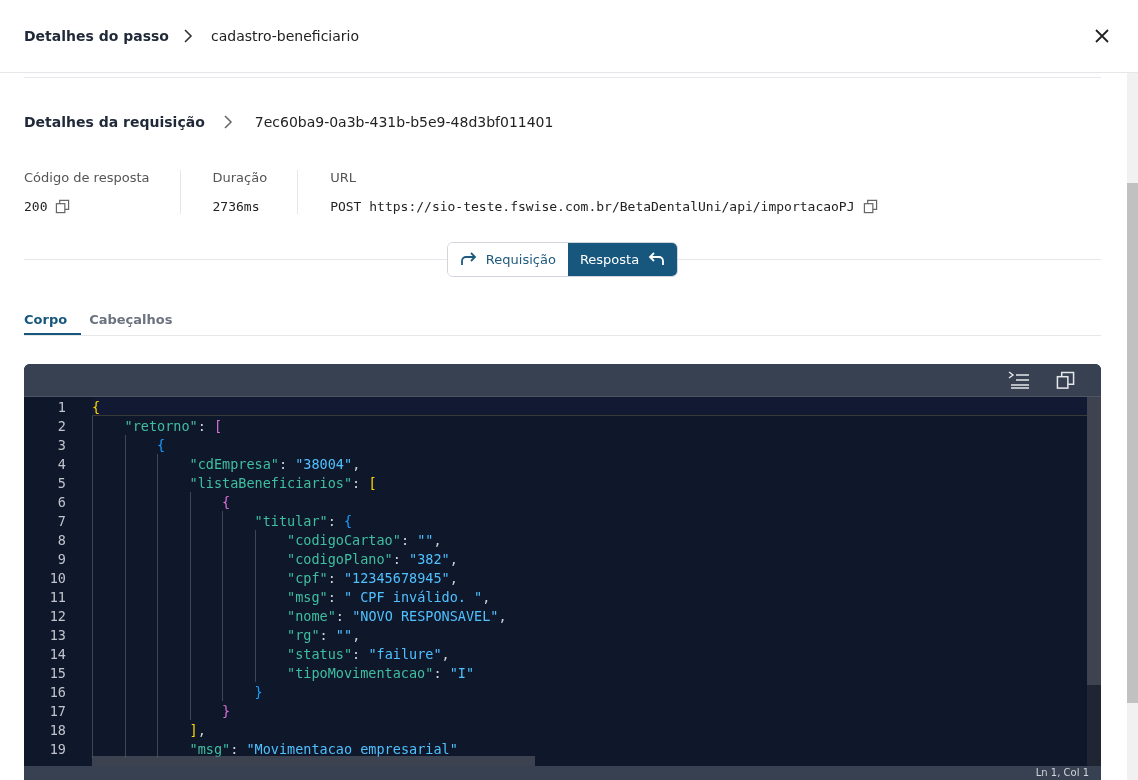  Describe the element at coordinates (285, 36) in the screenshot. I see `step-name: cadastro-beneficiario` at that location.